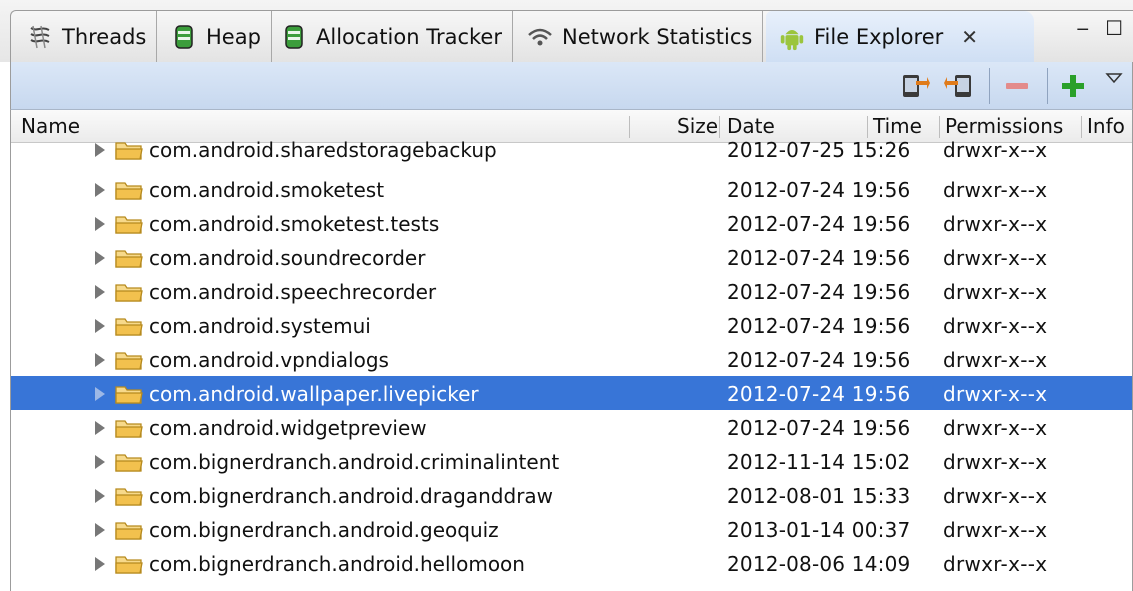  What do you see at coordinates (324, 530) in the screenshot?
I see `folder-name: com.bignerdranch.android.geoquiz` at bounding box center [324, 530].